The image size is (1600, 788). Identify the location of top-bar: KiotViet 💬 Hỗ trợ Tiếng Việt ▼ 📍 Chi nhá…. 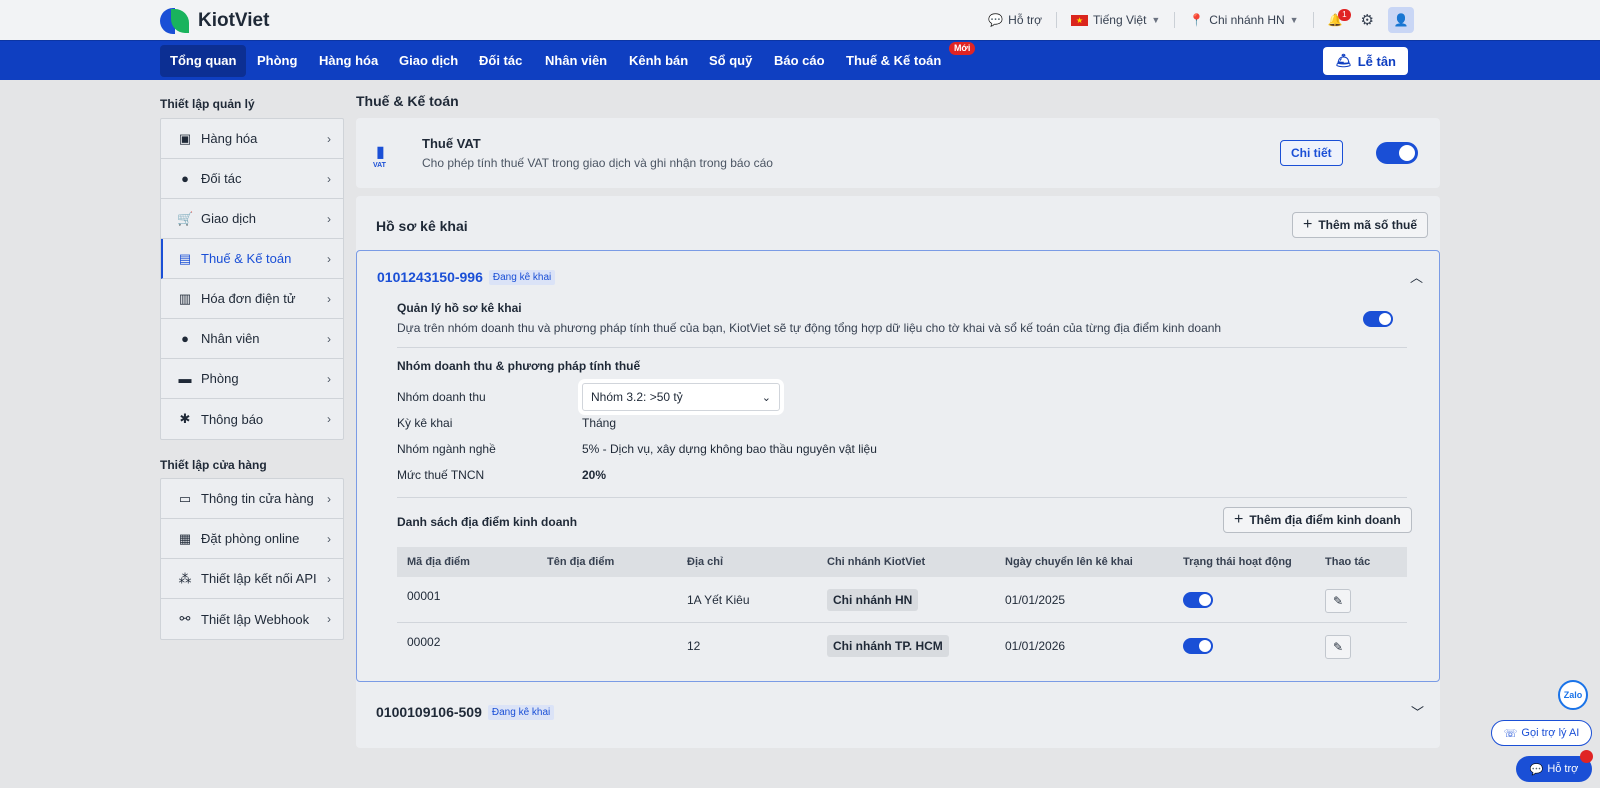
(800, 20).